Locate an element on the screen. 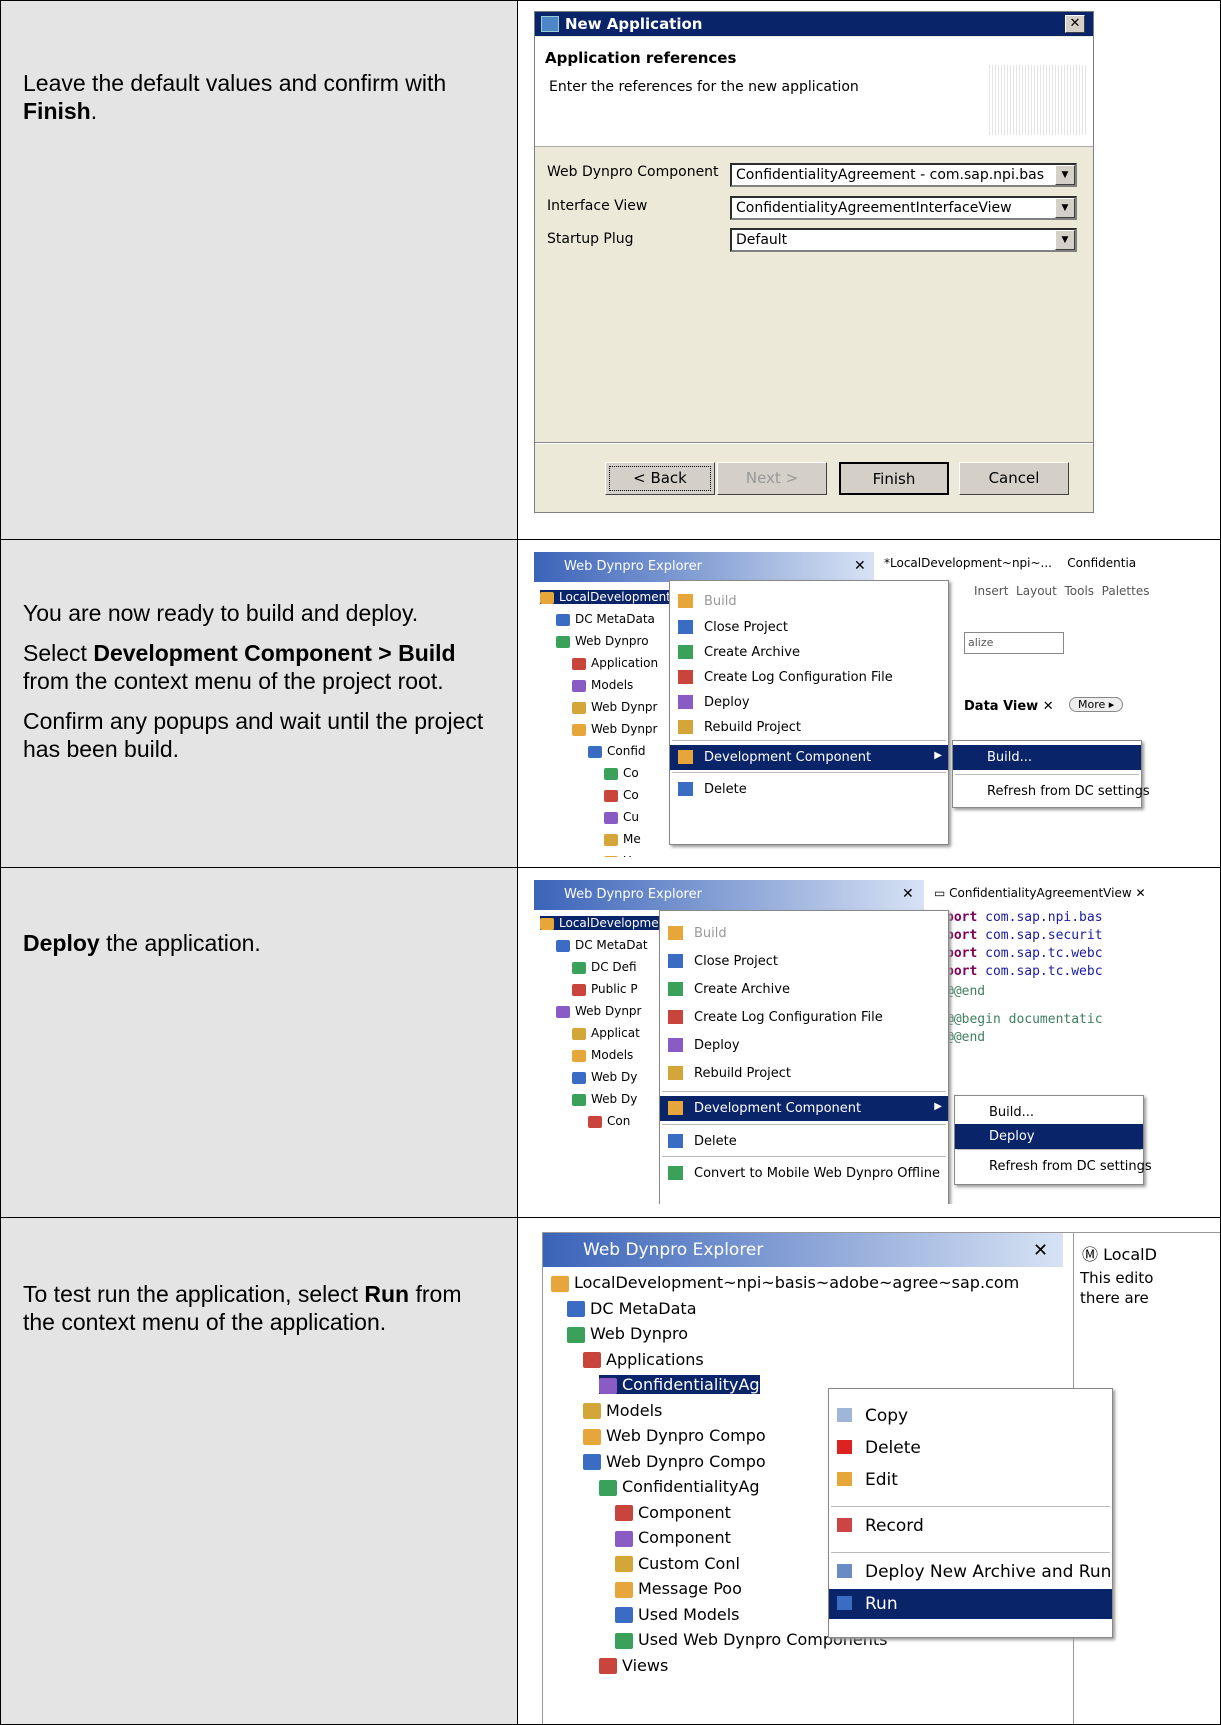  menu-item-label: Refresh from DC settings is located at coordinates (1068, 791).